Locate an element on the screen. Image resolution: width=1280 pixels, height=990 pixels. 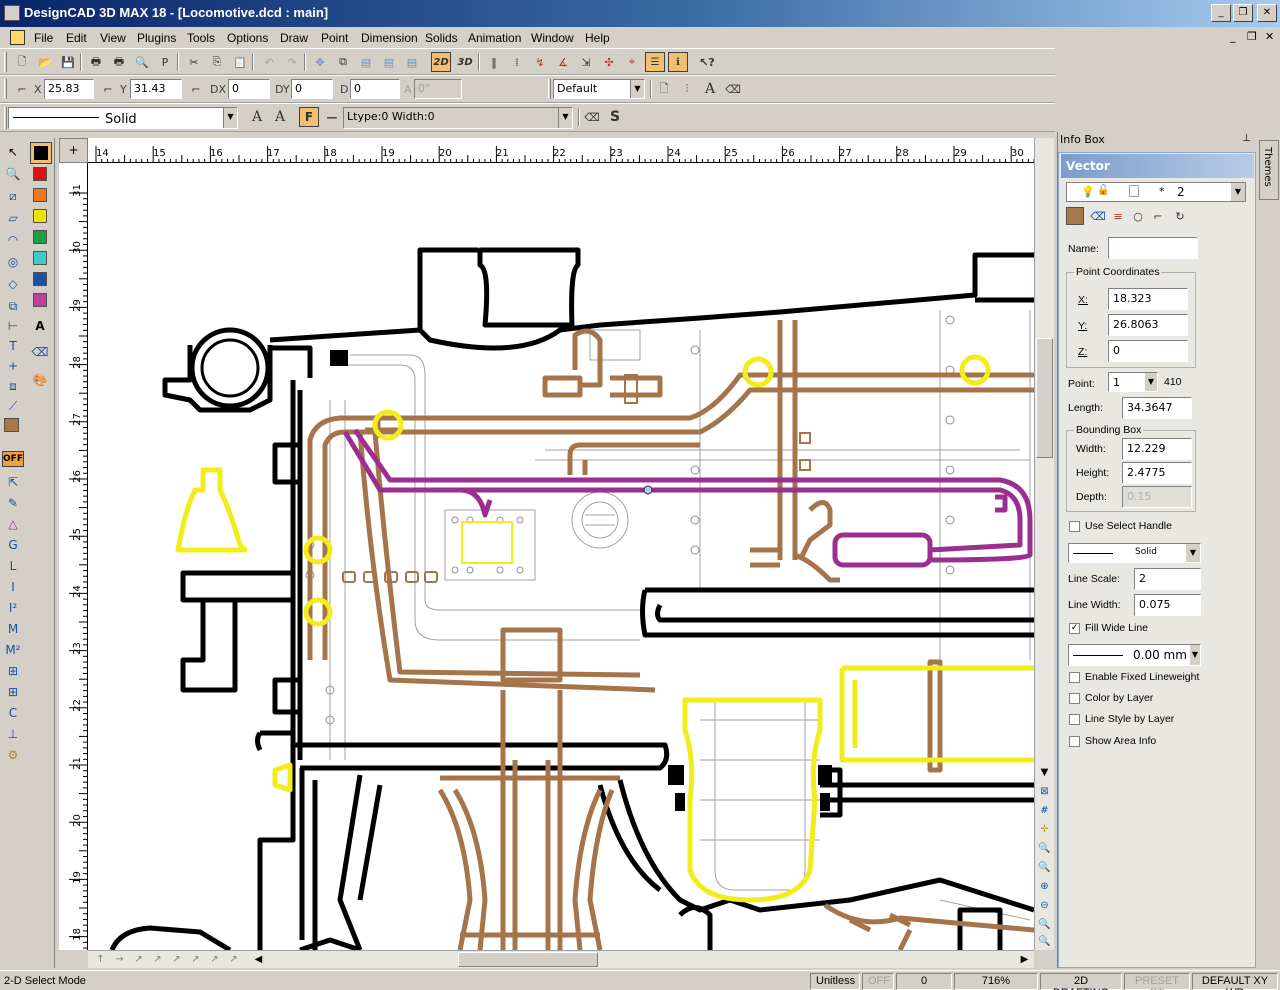
lock-icon: 🔓 is located at coordinates (1103, 190).